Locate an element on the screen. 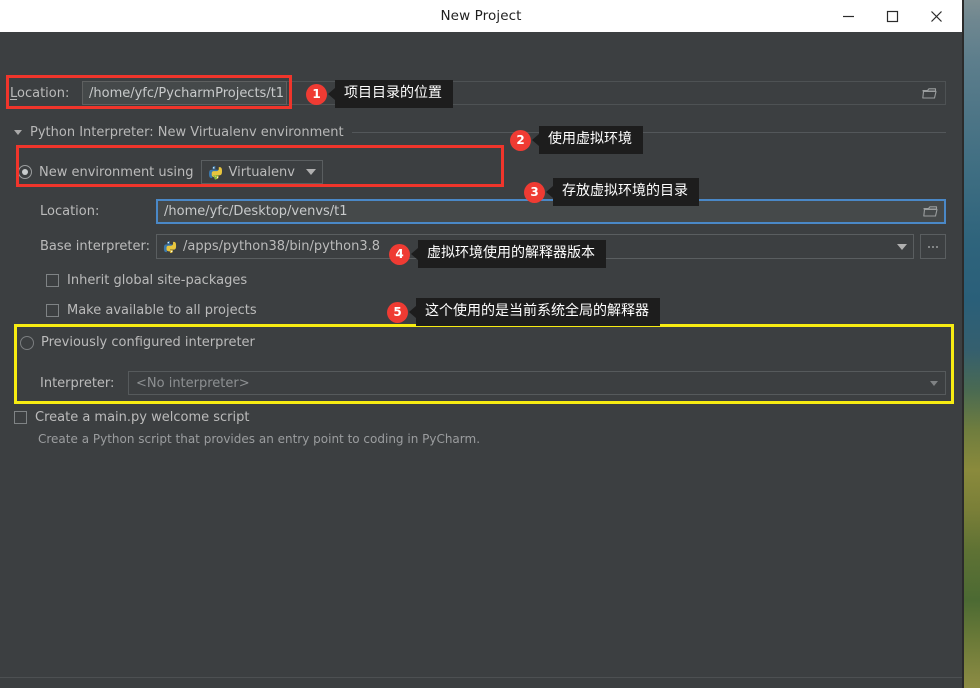 The height and width of the screenshot is (688, 980). annotation-text-2: 使用虚拟环境 is located at coordinates (591, 140).